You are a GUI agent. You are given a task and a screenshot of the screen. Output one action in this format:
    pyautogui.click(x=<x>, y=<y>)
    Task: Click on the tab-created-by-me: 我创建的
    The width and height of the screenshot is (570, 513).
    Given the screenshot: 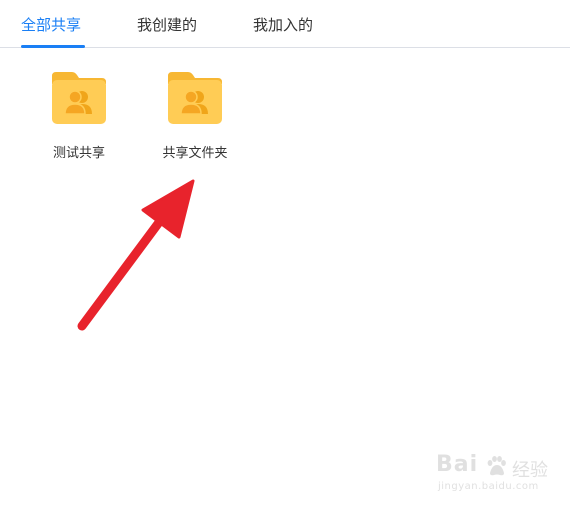 What is the action you would take?
    pyautogui.click(x=167, y=25)
    